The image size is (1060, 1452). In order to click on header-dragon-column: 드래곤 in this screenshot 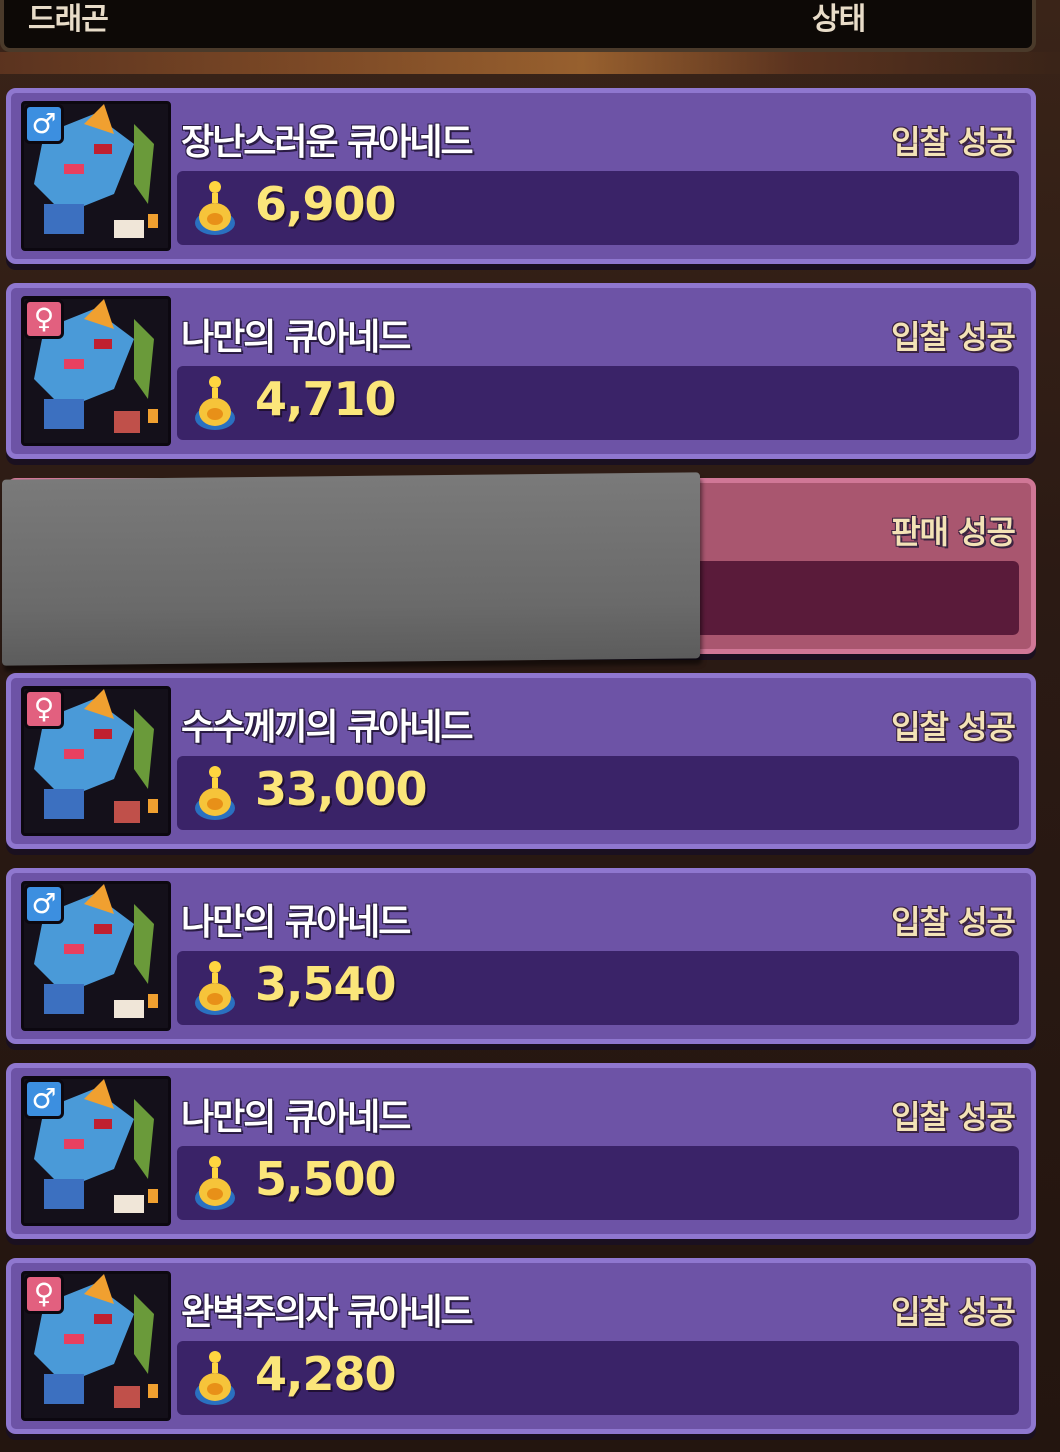, I will do `click(68, 19)`.